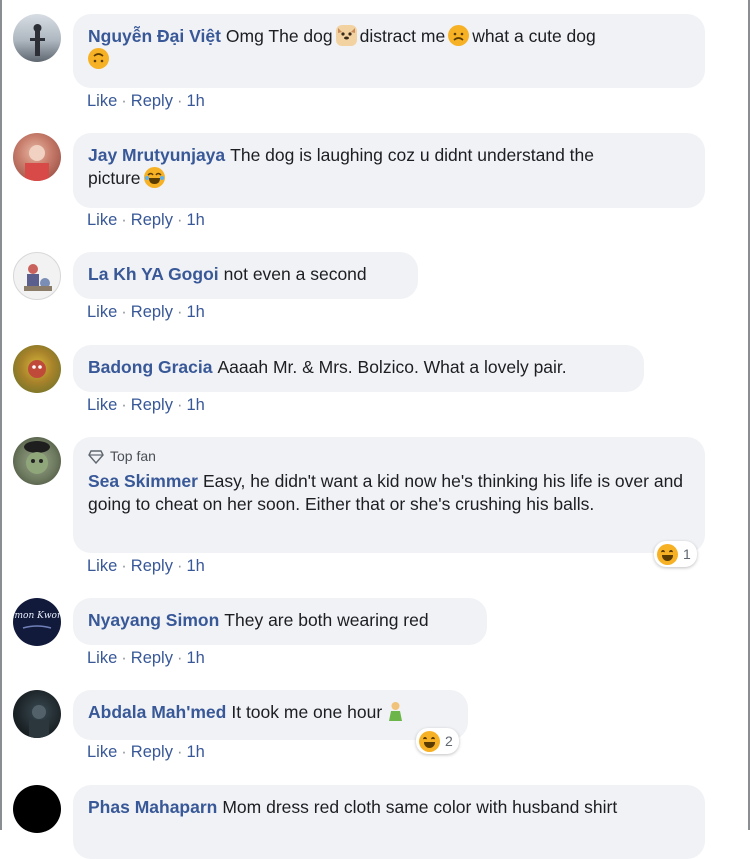  I want to click on reaction-count: 1, so click(687, 554).